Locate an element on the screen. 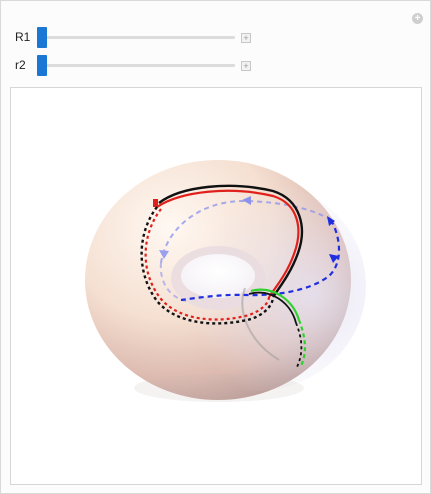  curve-start-marker is located at coordinates (155, 203).